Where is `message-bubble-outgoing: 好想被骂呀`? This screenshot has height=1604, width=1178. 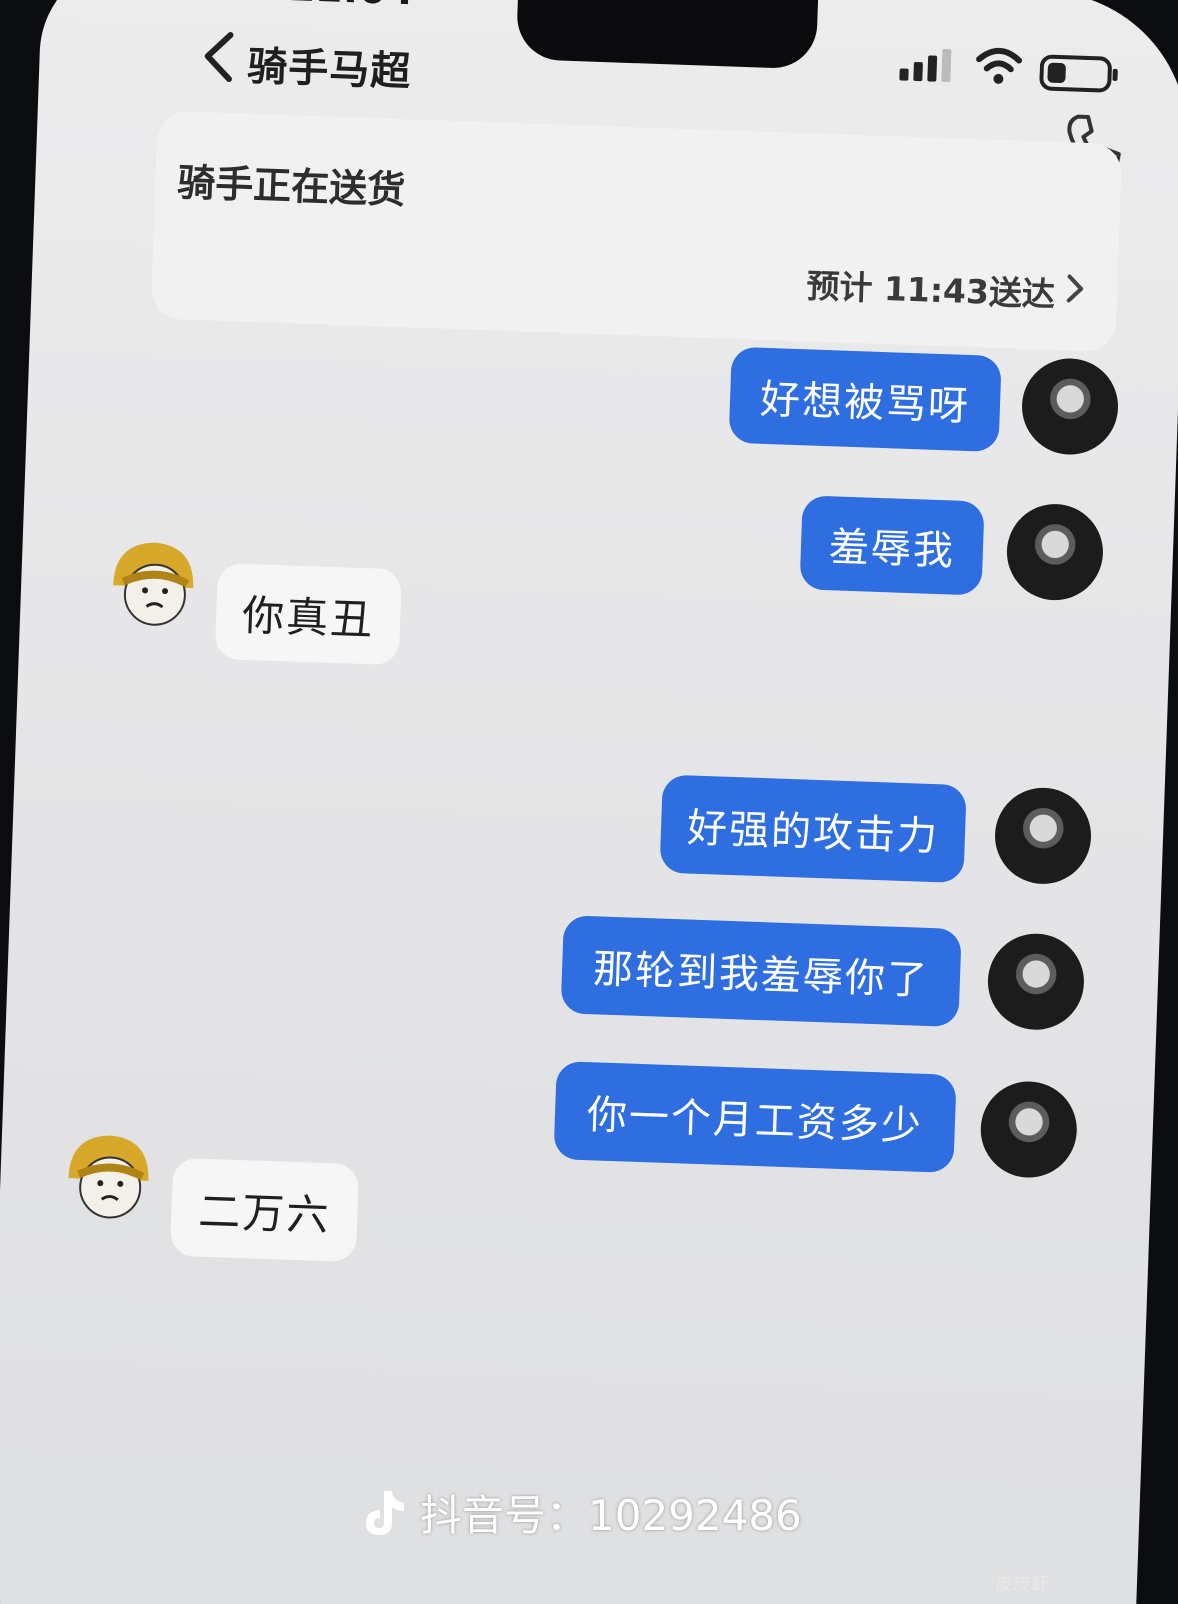
message-bubble-outgoing: 好想被骂呀 is located at coordinates (865, 399).